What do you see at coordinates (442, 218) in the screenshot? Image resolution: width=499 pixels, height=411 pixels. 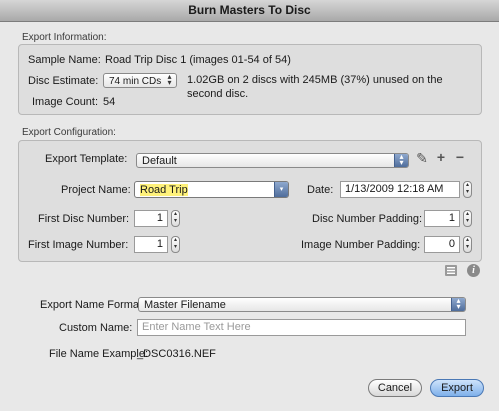 I see `disc-number-padding-field: 1` at bounding box center [442, 218].